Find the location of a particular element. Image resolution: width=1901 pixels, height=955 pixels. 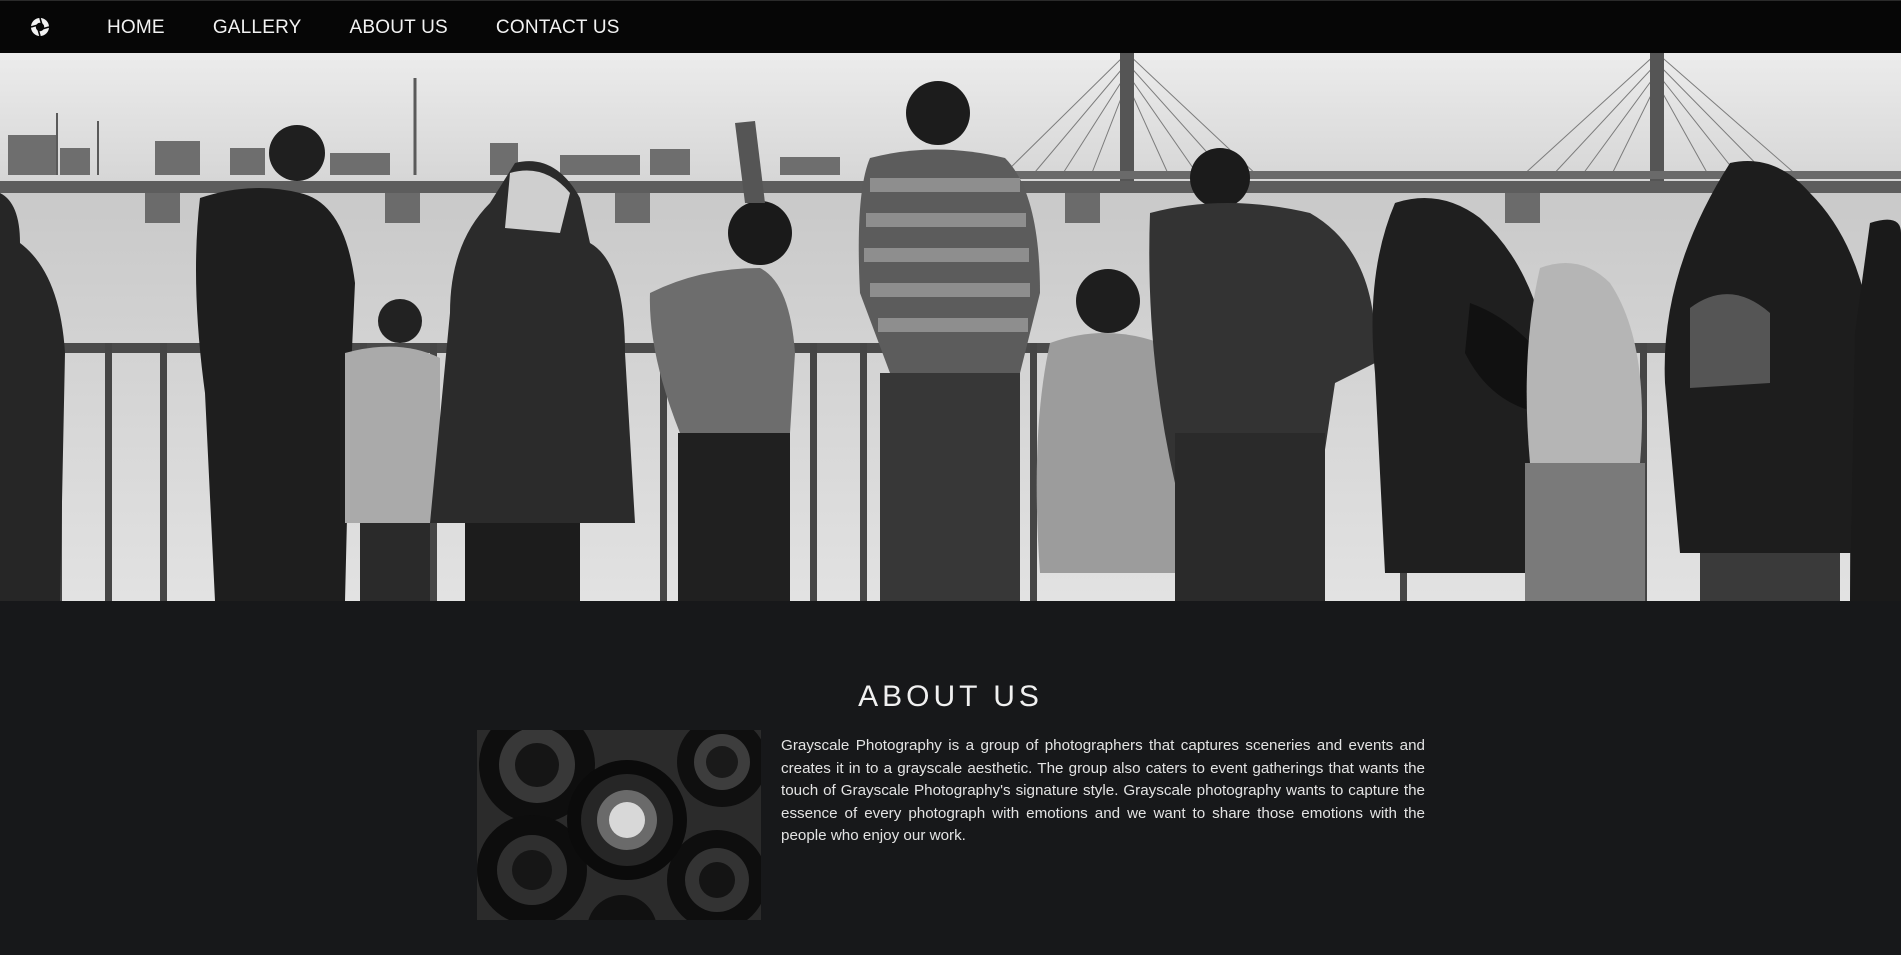

nav-gallery-link: GALLERY is located at coordinates (257, 28).